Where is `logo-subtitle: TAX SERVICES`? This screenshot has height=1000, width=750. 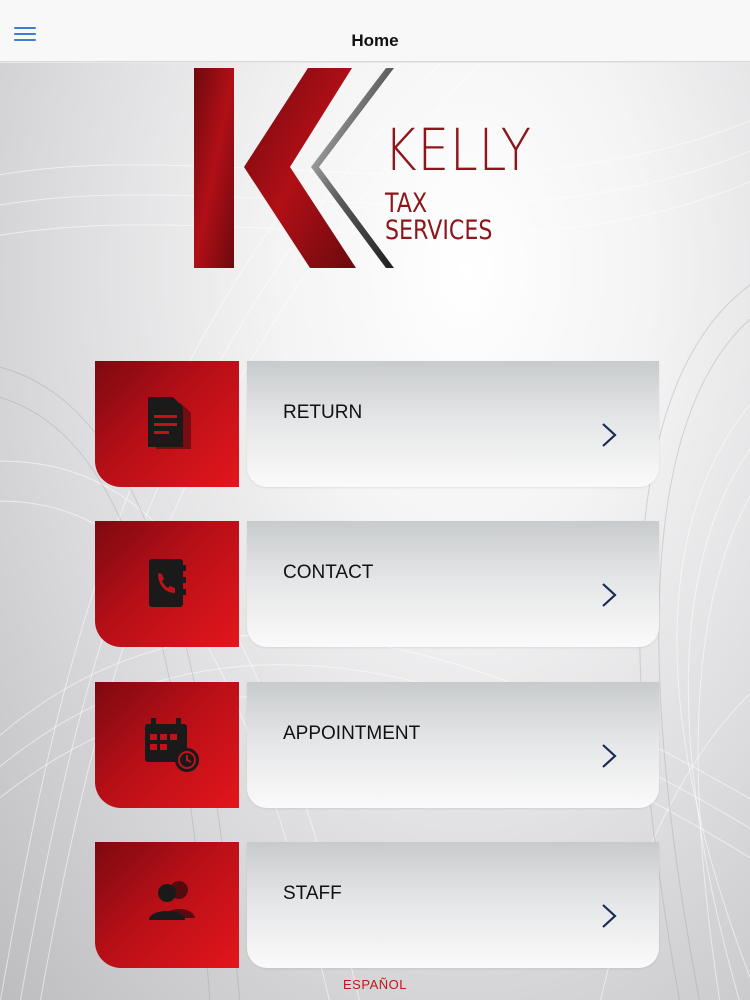 logo-subtitle: TAX SERVICES is located at coordinates (439, 217).